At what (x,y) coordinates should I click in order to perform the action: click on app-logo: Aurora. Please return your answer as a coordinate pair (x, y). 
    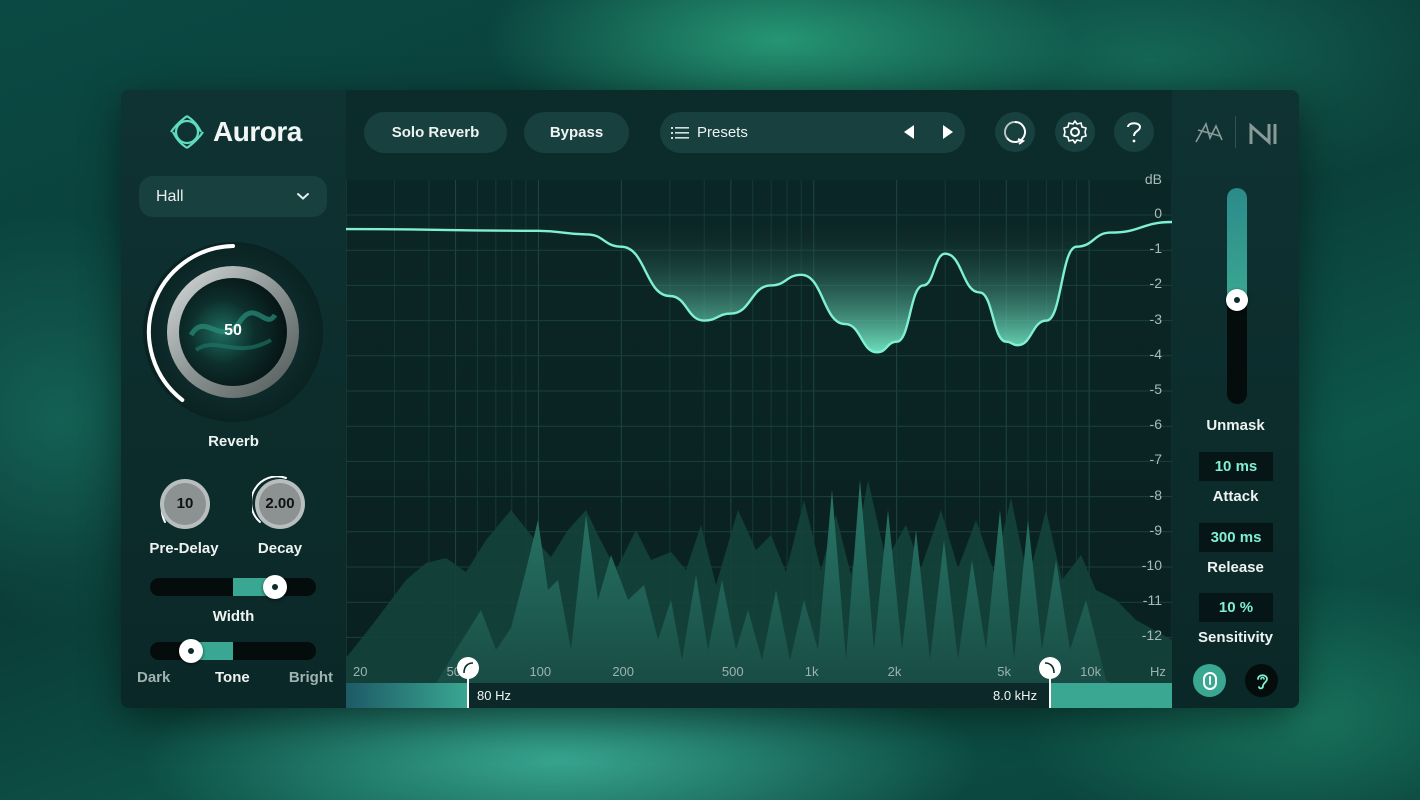
    Looking at the image, I should click on (234, 132).